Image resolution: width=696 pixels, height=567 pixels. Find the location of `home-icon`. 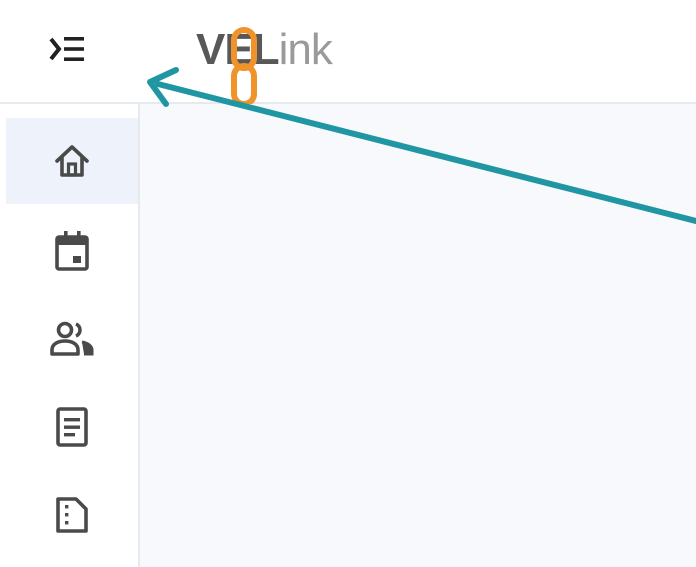

home-icon is located at coordinates (72, 161).